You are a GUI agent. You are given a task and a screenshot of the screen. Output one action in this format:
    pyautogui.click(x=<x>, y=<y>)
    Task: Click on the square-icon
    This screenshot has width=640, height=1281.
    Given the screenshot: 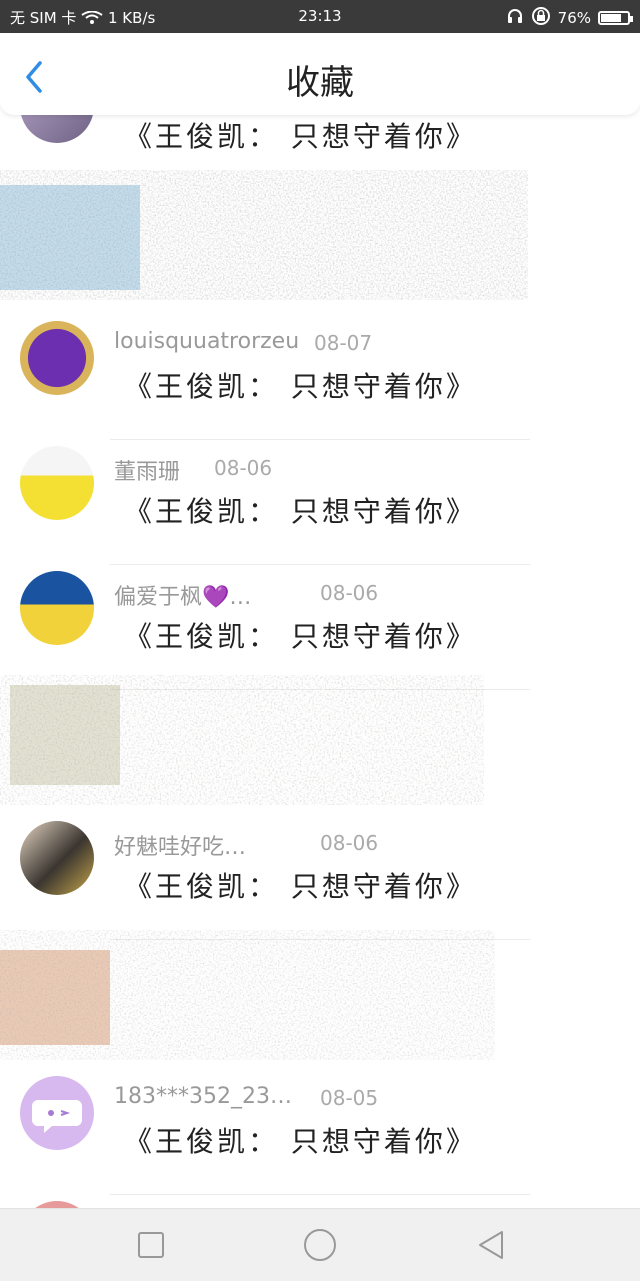 What is the action you would take?
    pyautogui.click(x=151, y=1245)
    